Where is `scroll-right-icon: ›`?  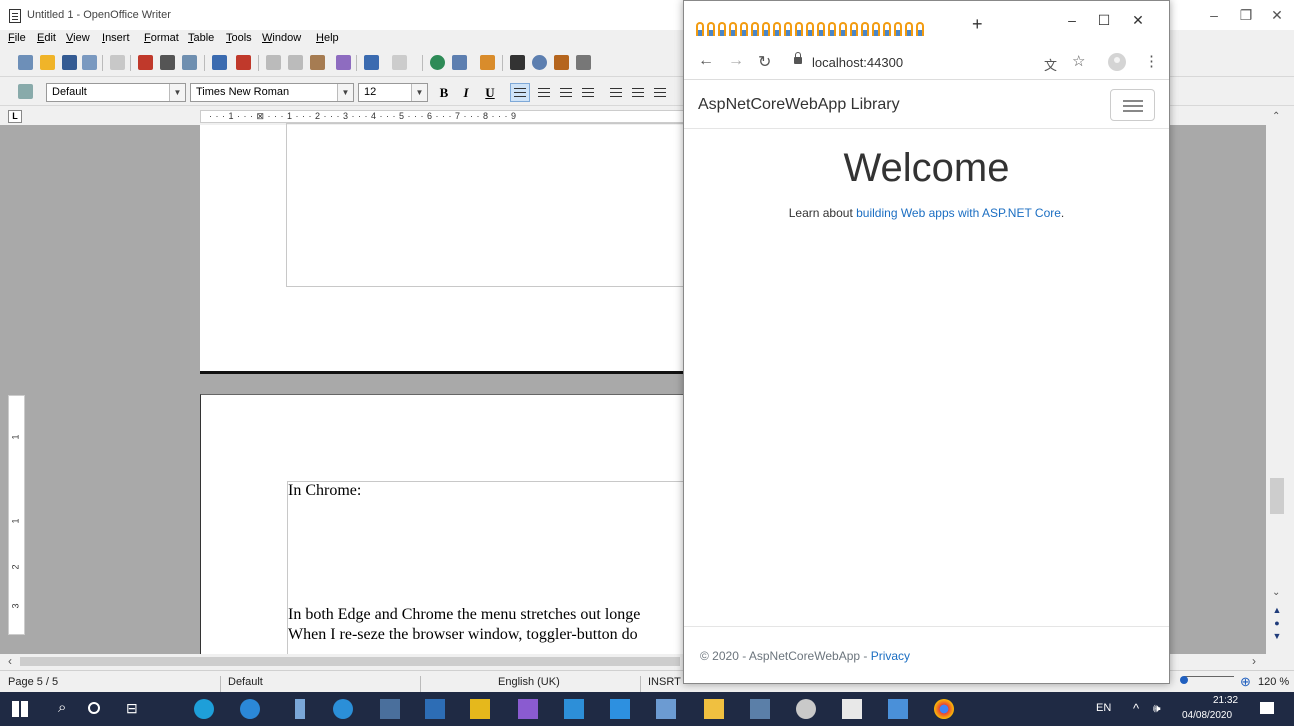
scroll-right-icon: › is located at coordinates (1254, 661).